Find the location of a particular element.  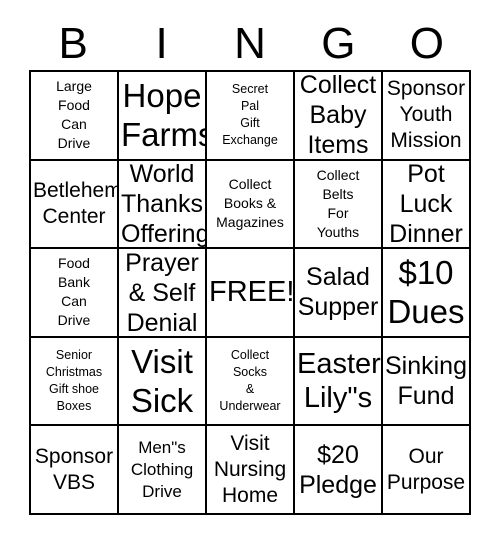

bingo-cell-label: Men"s Clothing Drive is located at coordinates (162, 469).